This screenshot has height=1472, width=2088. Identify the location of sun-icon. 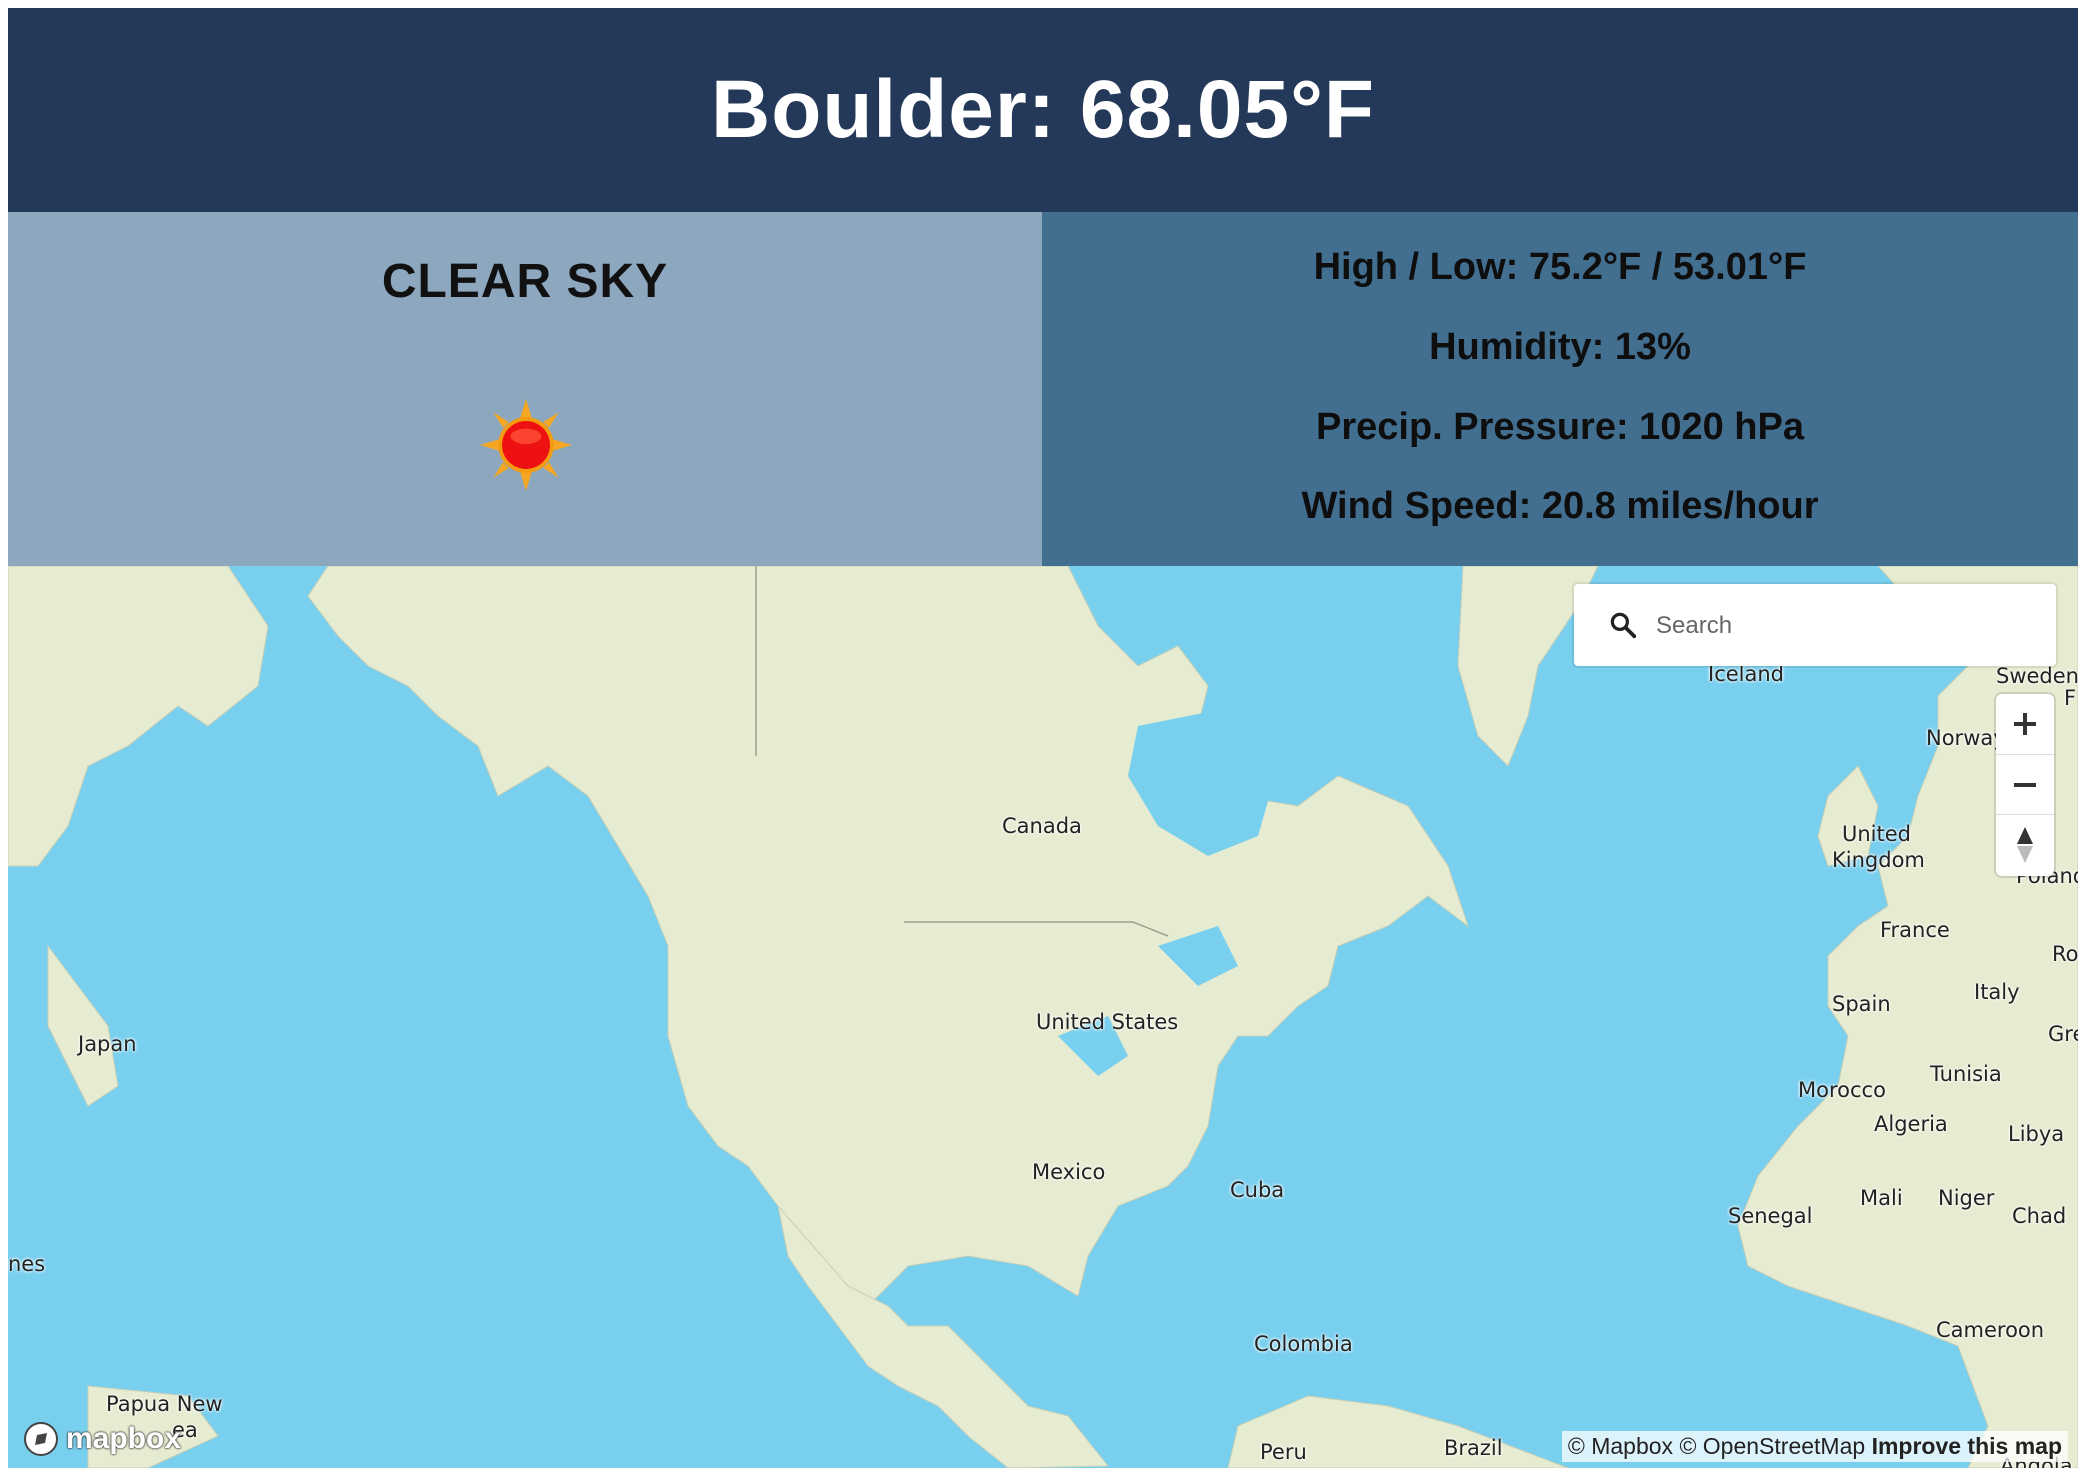
(526, 445).